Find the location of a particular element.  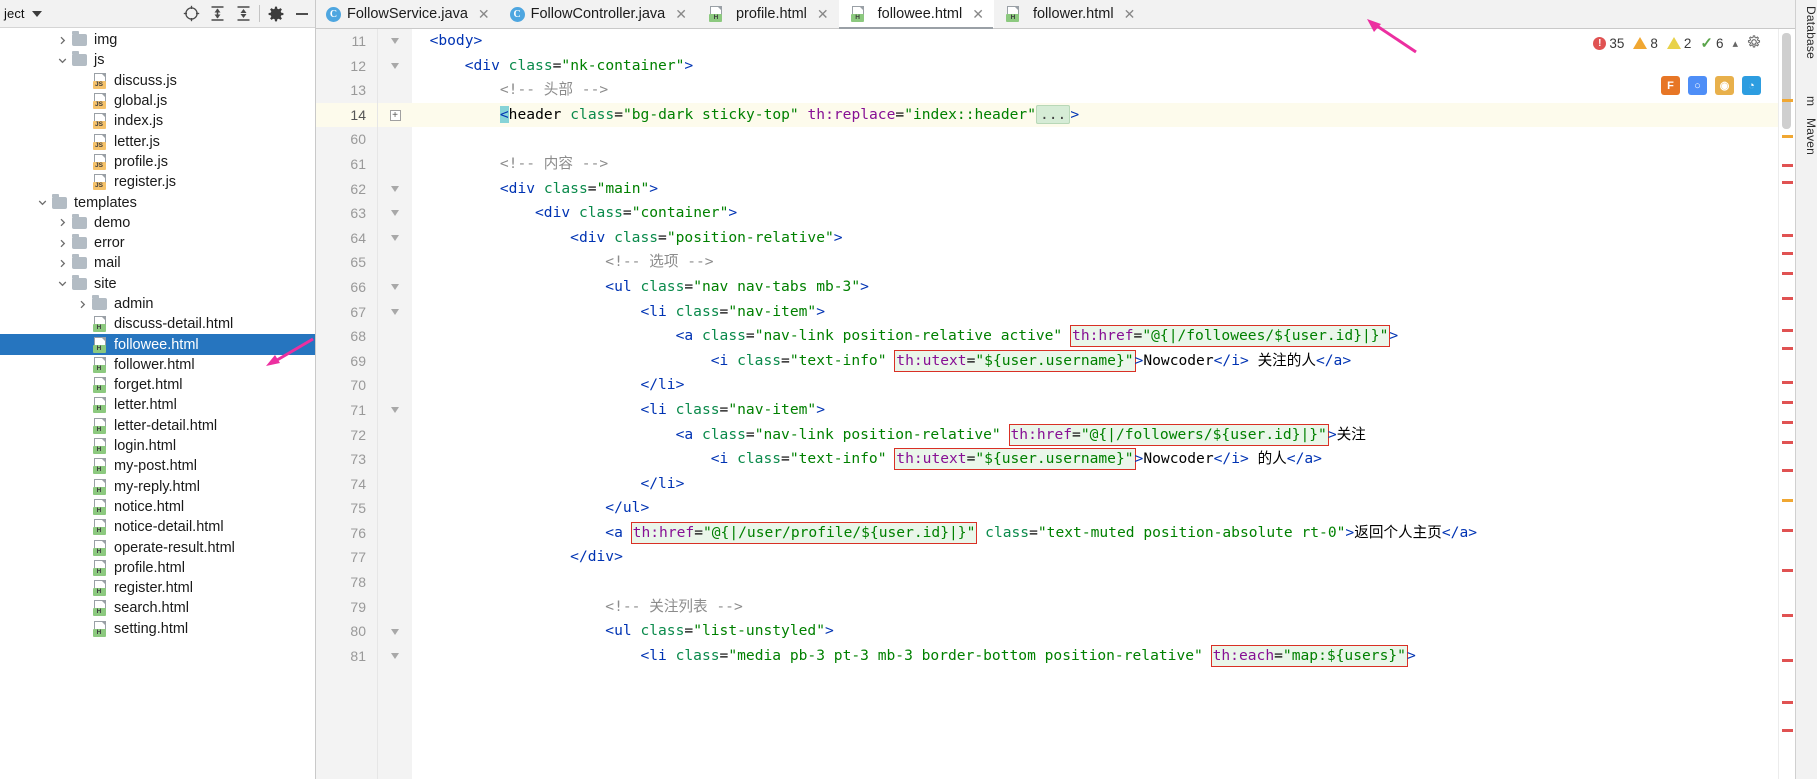

firefox-icon: F is located at coordinates (1670, 85).